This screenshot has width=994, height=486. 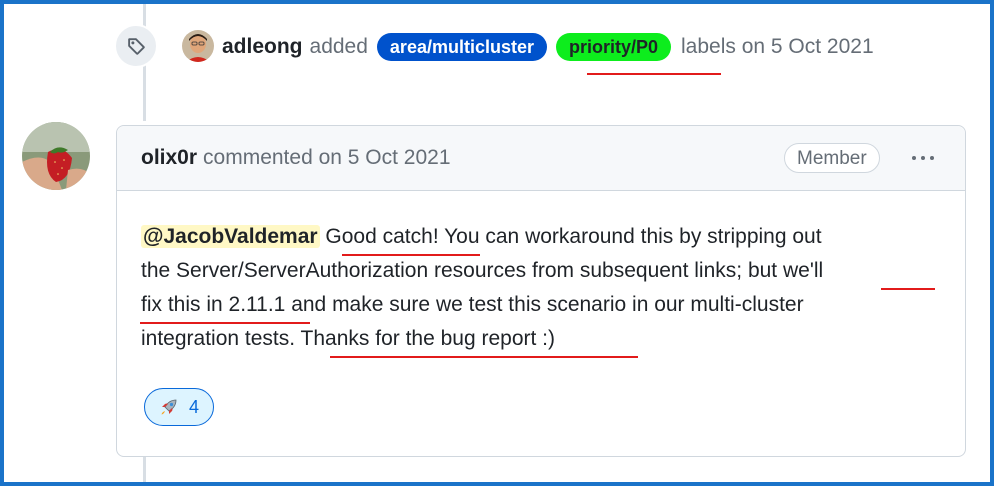 What do you see at coordinates (326, 157) in the screenshot?
I see `comment-timestamp: commented on 5 Oct 2021` at bounding box center [326, 157].